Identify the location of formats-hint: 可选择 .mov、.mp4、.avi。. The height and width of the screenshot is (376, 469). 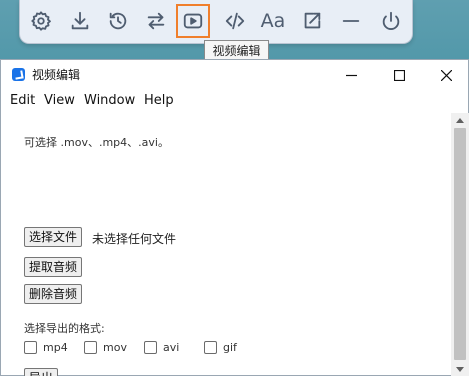
(96, 142).